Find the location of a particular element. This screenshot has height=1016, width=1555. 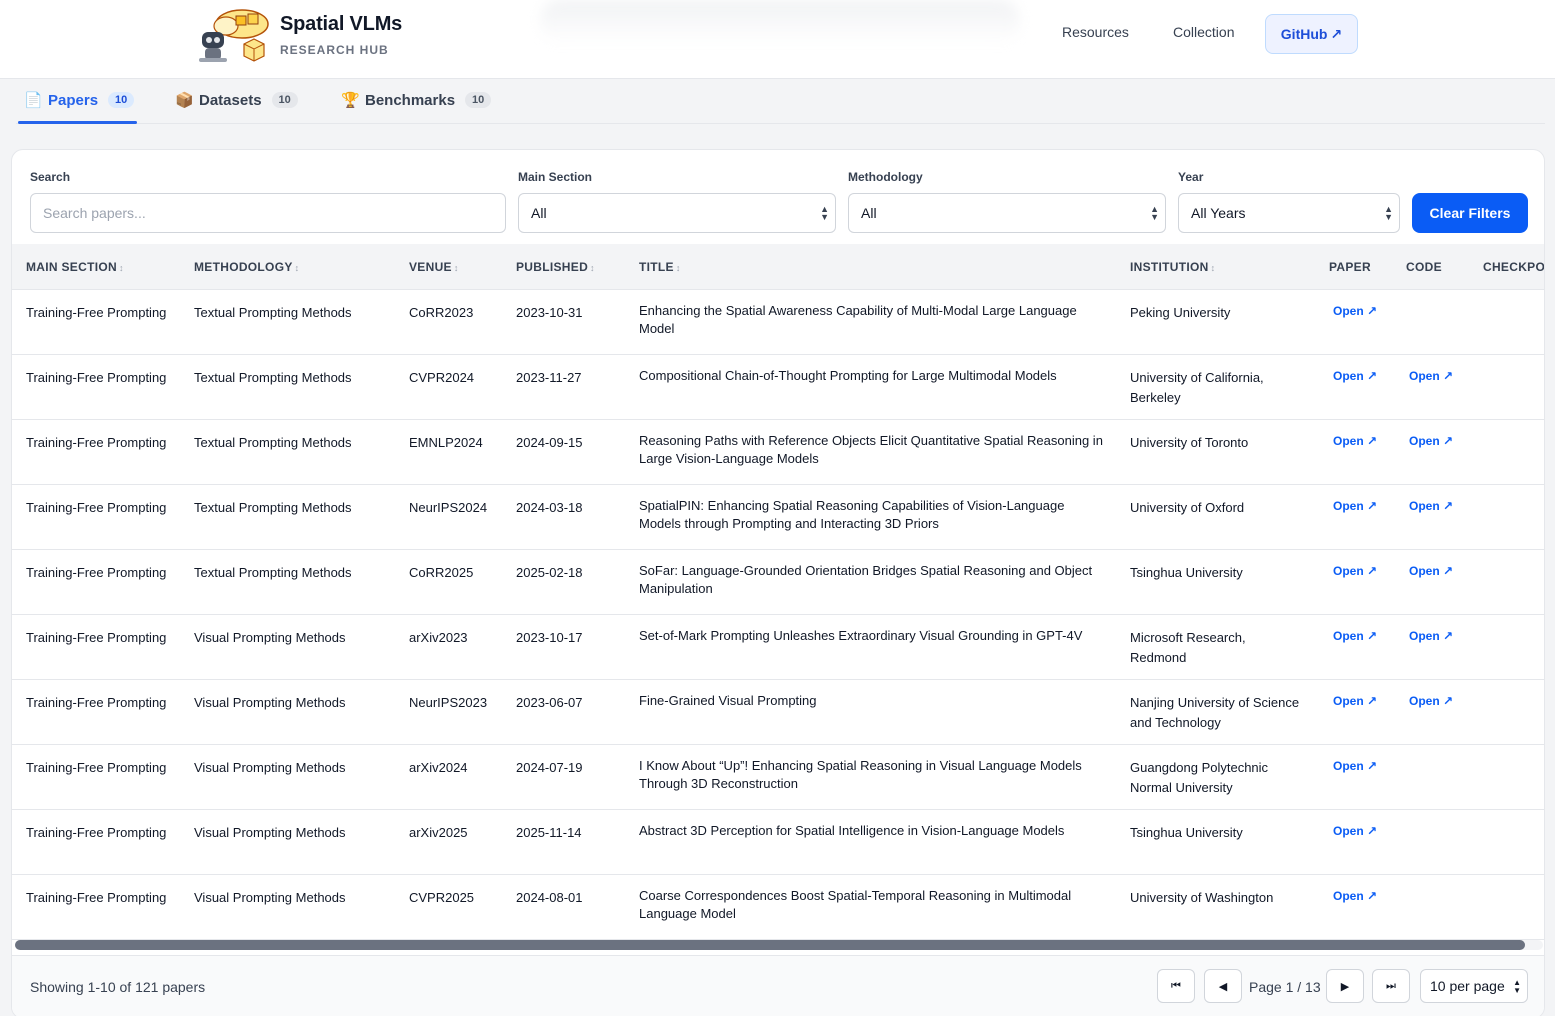

caret-right-icon: ▶ is located at coordinates (1345, 986).